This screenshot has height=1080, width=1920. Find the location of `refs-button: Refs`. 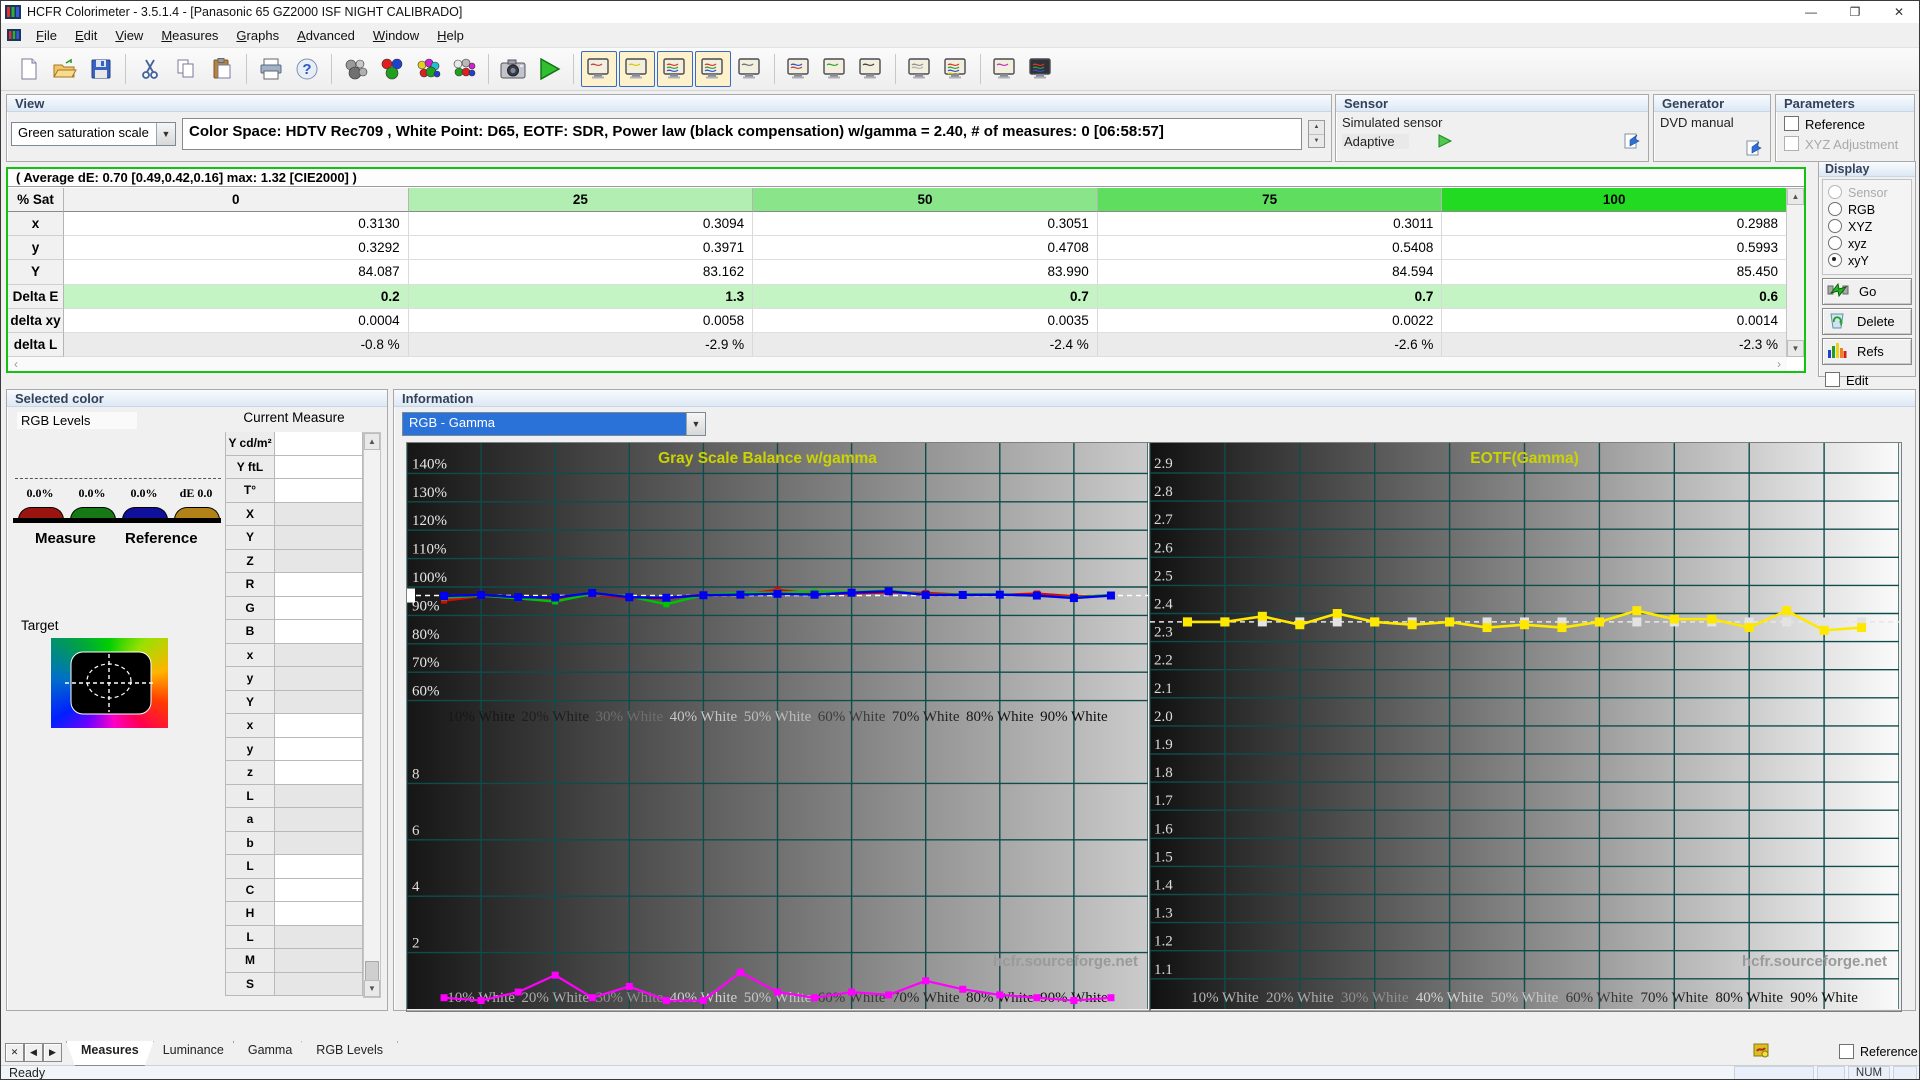

refs-button: Refs is located at coordinates (1867, 351).